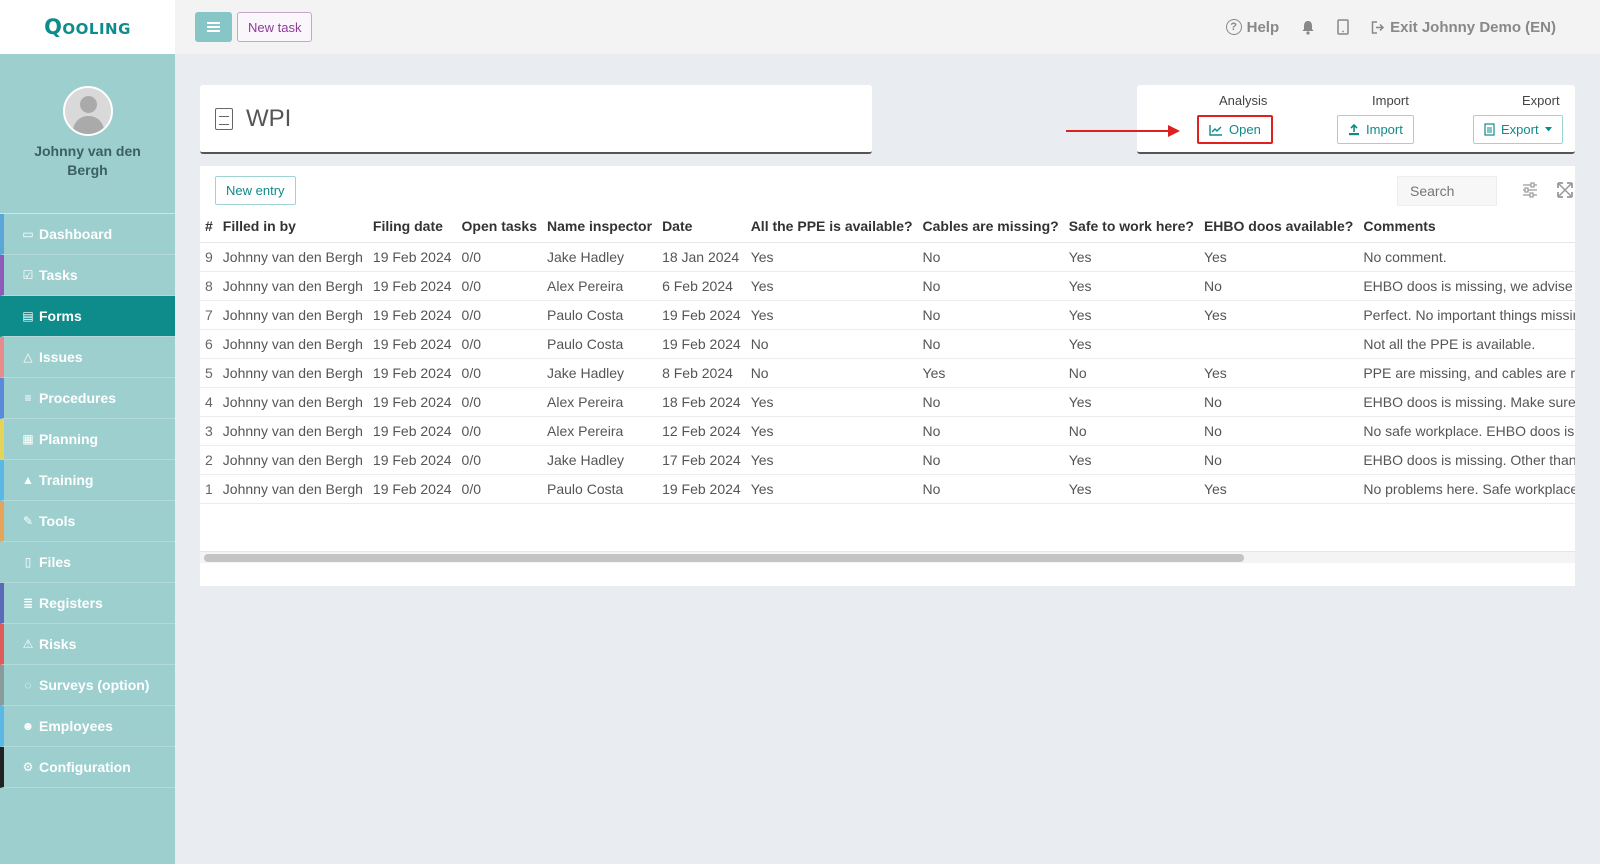  Describe the element at coordinates (209, 402) in the screenshot. I see `table-cell: 4` at that location.